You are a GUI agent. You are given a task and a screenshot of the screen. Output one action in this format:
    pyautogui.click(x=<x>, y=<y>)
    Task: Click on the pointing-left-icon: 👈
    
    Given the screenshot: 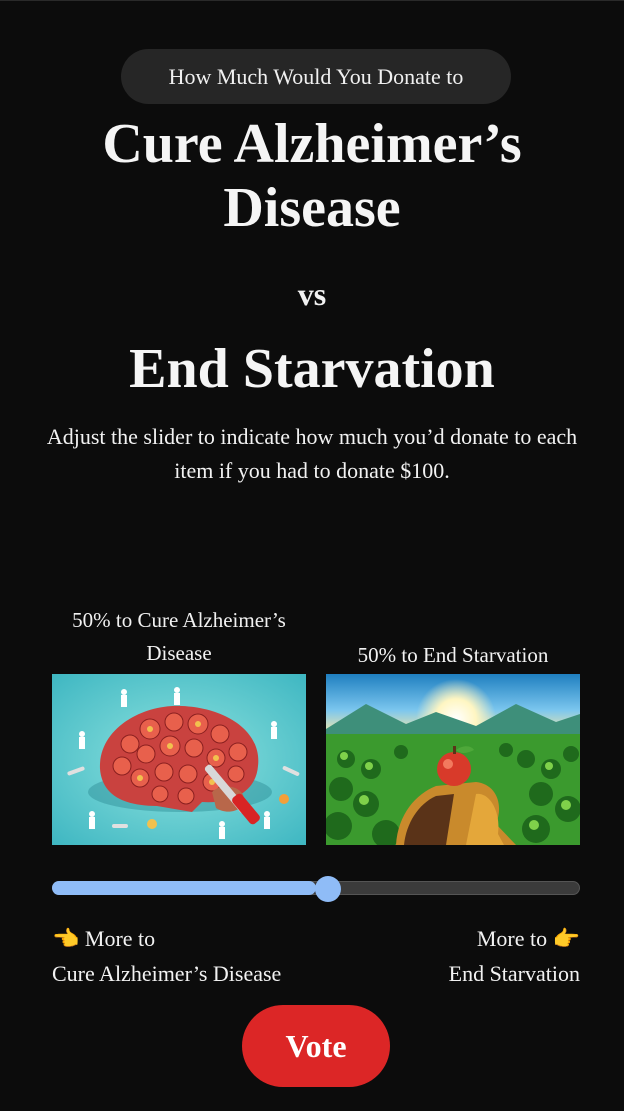 What is the action you would take?
    pyautogui.click(x=66, y=939)
    